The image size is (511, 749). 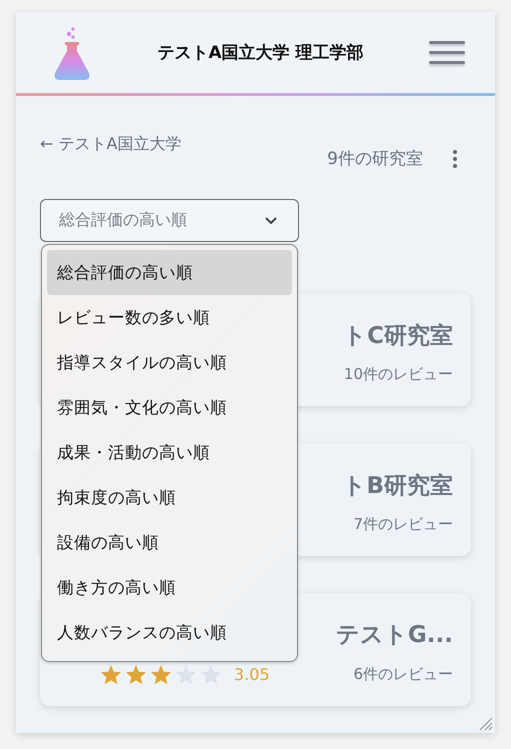 I want to click on review-count: 10件のレビュー, so click(x=398, y=374).